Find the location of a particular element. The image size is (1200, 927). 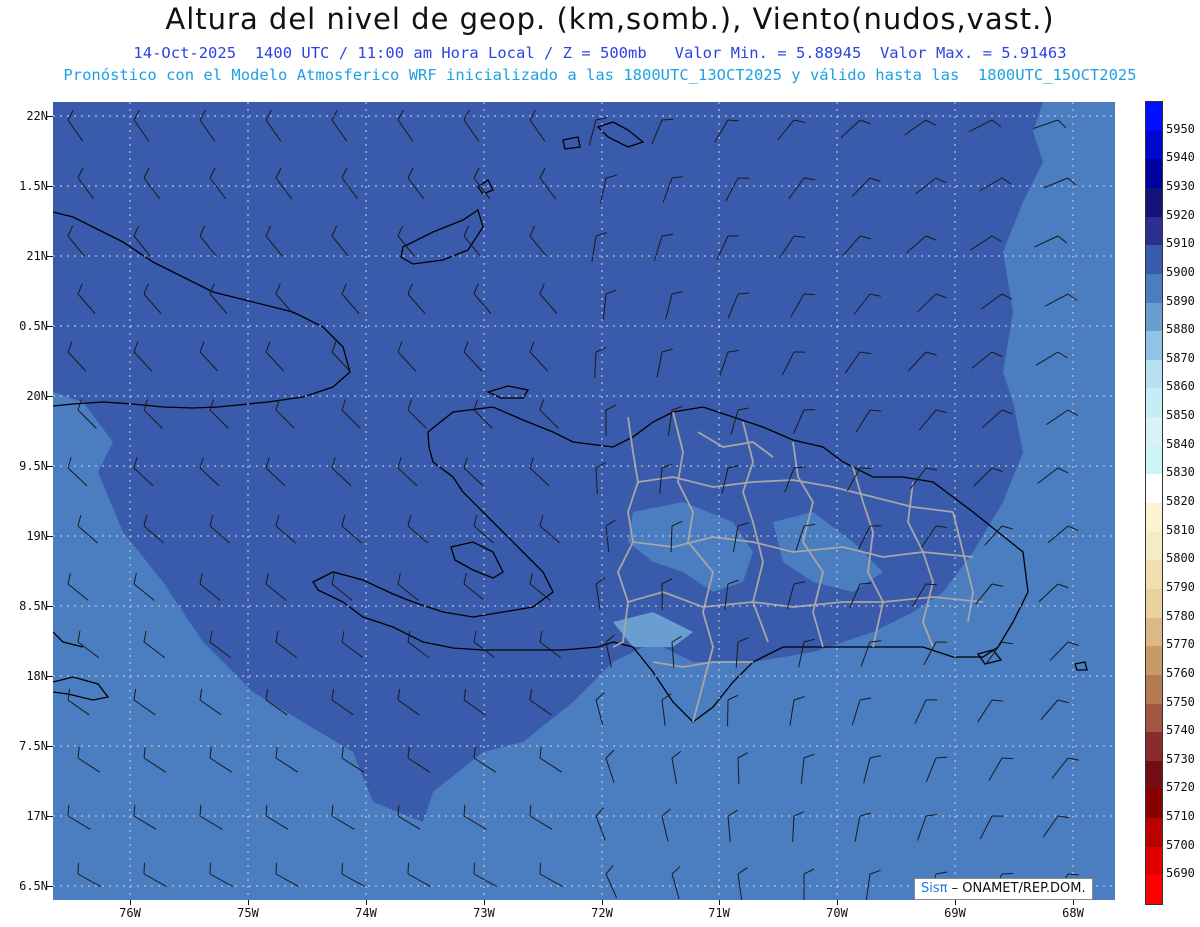

lon-label: 72W is located at coordinates (602, 913).